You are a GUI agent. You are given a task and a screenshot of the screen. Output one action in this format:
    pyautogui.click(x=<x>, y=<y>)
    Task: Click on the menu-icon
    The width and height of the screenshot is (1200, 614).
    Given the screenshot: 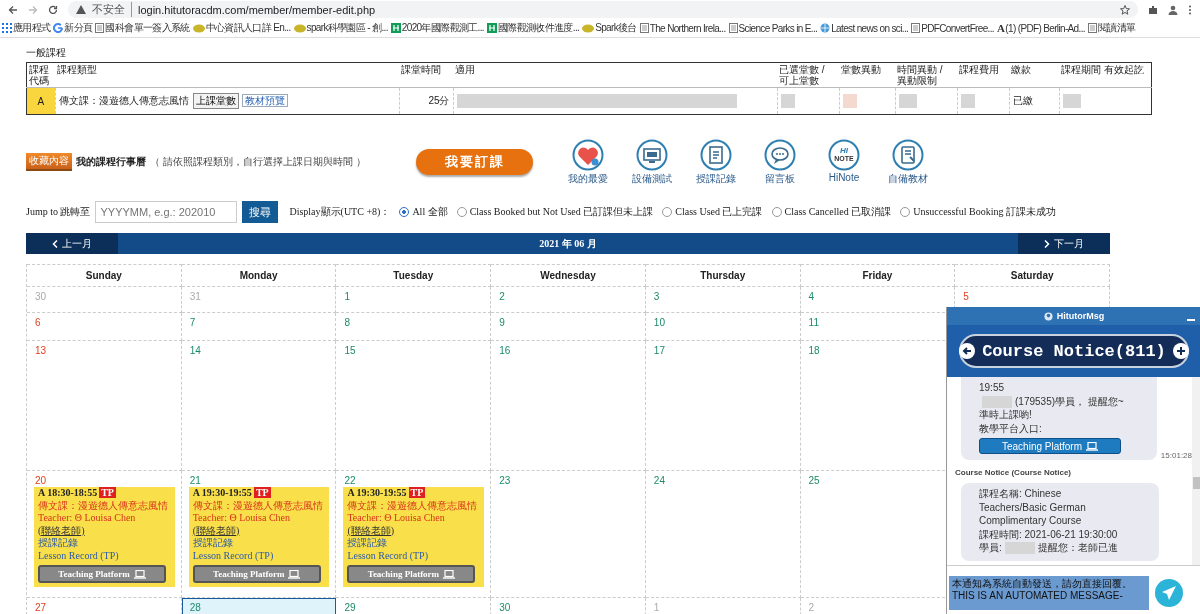 What is the action you would take?
    pyautogui.click(x=1190, y=9)
    